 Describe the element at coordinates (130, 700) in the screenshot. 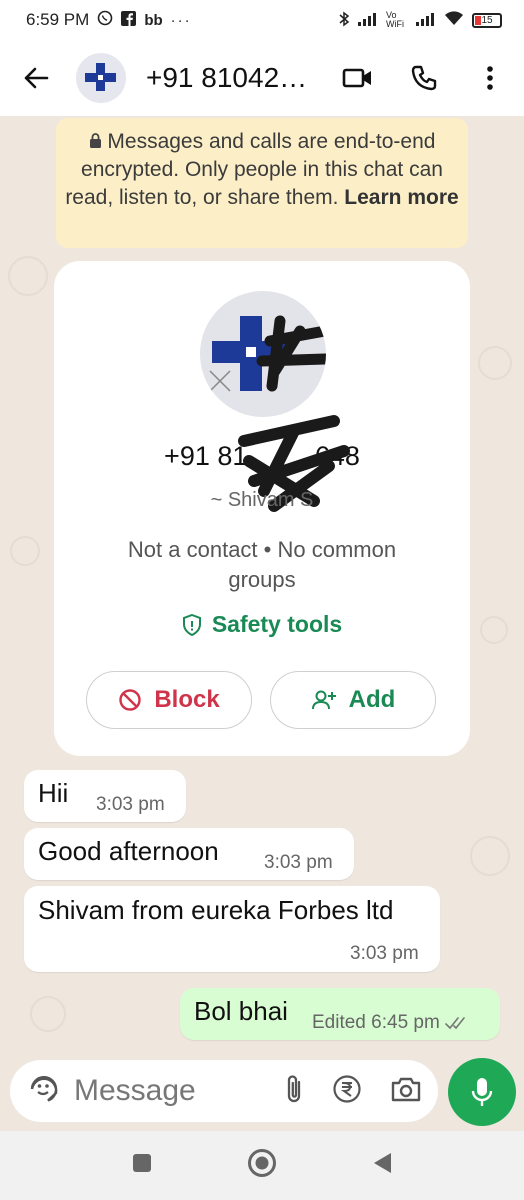

I see `block-icon` at that location.